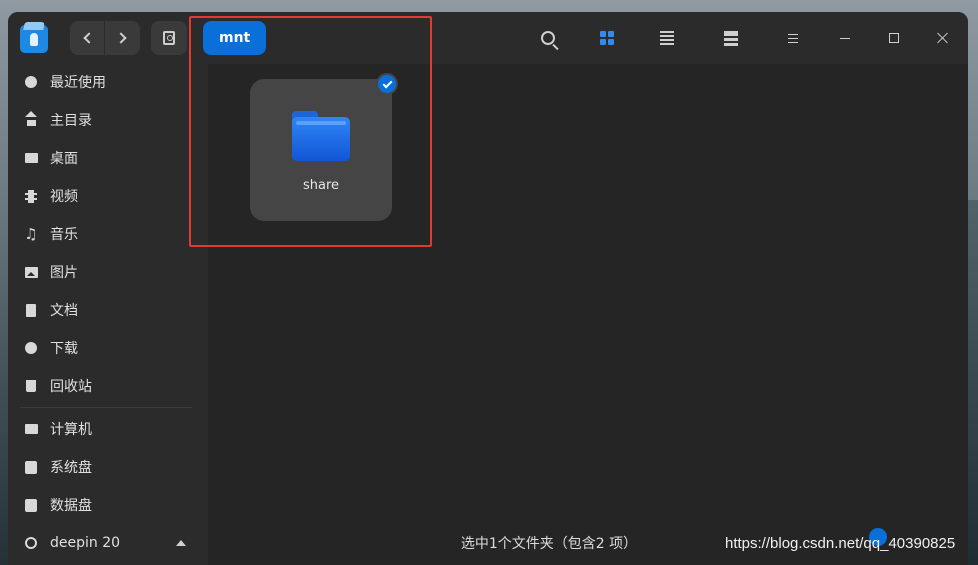  Describe the element at coordinates (106, 407) in the screenshot. I see `sidebar-divider` at that location.